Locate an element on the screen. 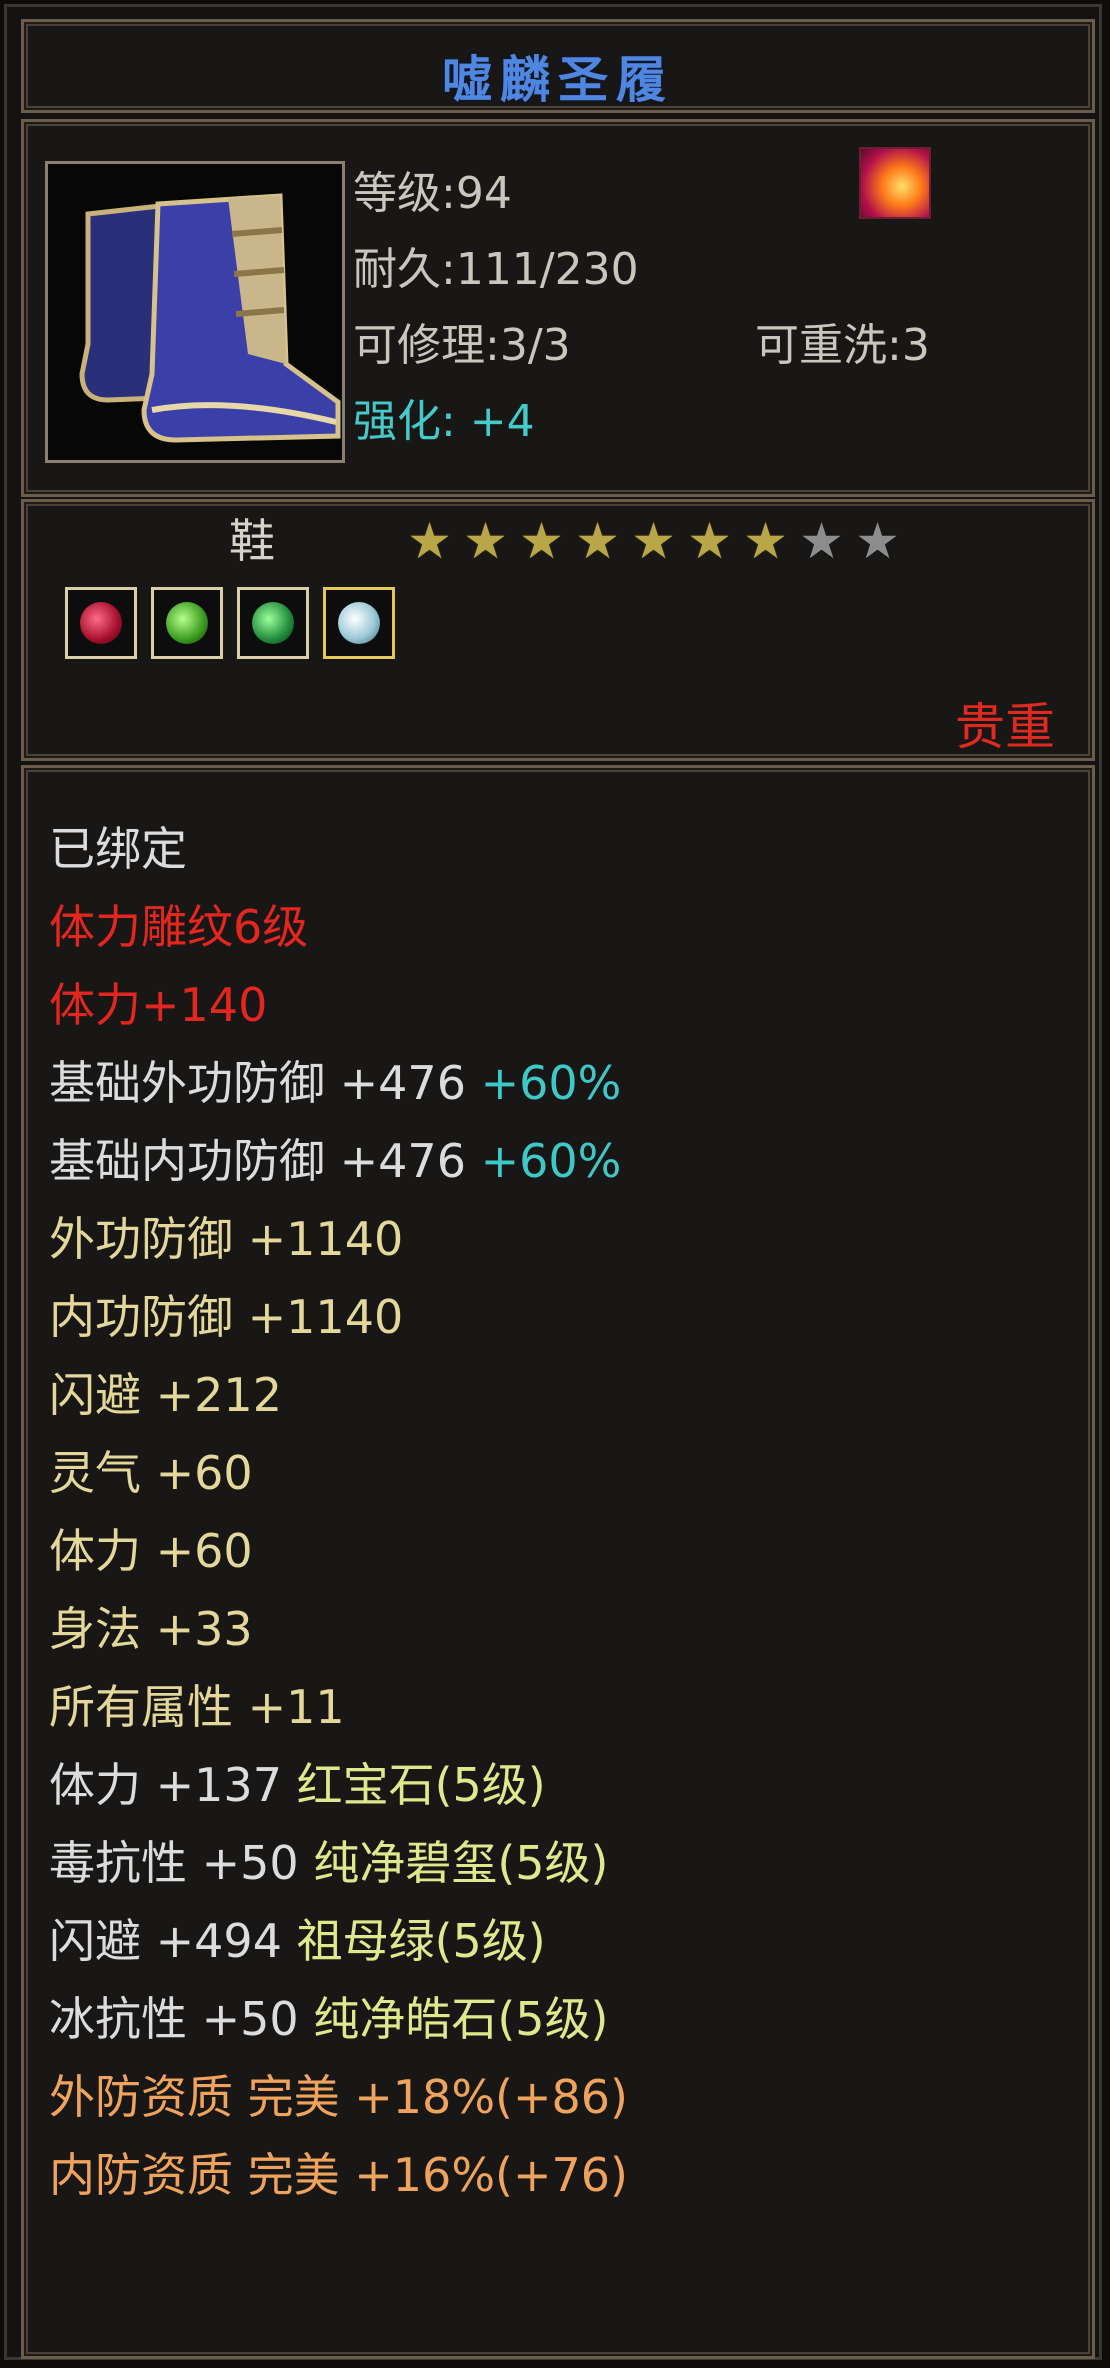 This screenshot has width=1110, height=2368. gem-bonus-4-name: 纯净皓石(5级) is located at coordinates (461, 2019).